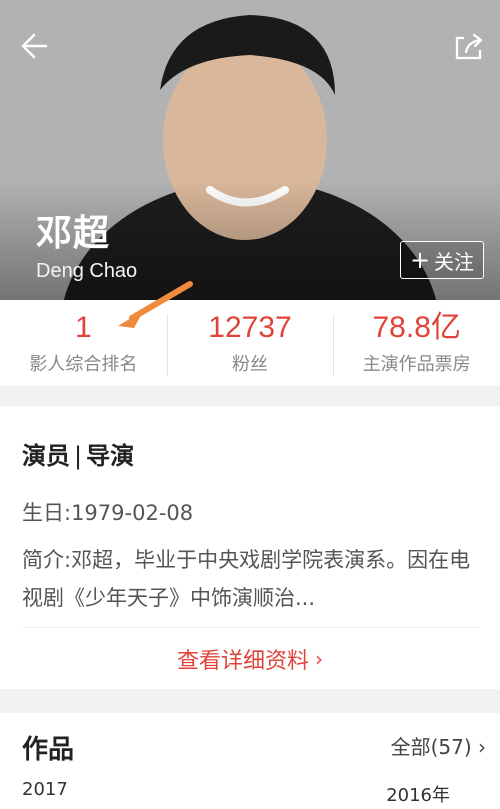  I want to click on actor-name-cn: 邓超, so click(73, 233).